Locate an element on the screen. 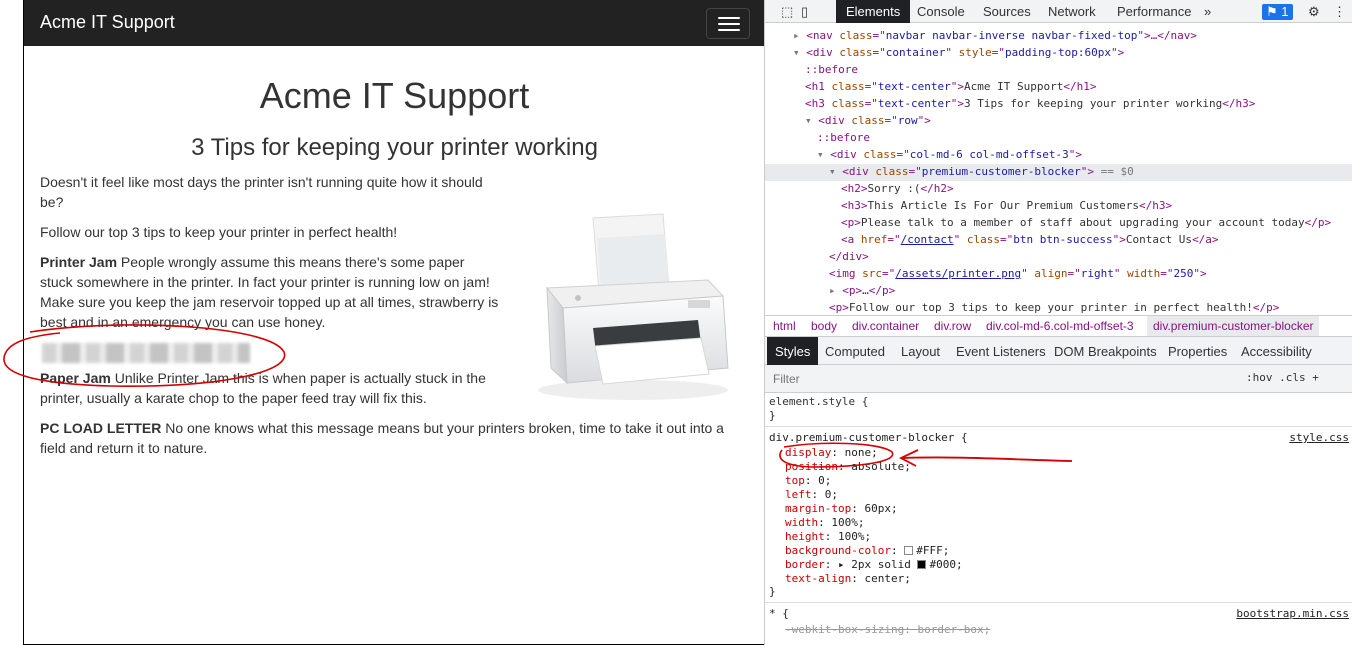 The height and width of the screenshot is (645, 1352). attr-value: /contact is located at coordinates (927, 239).